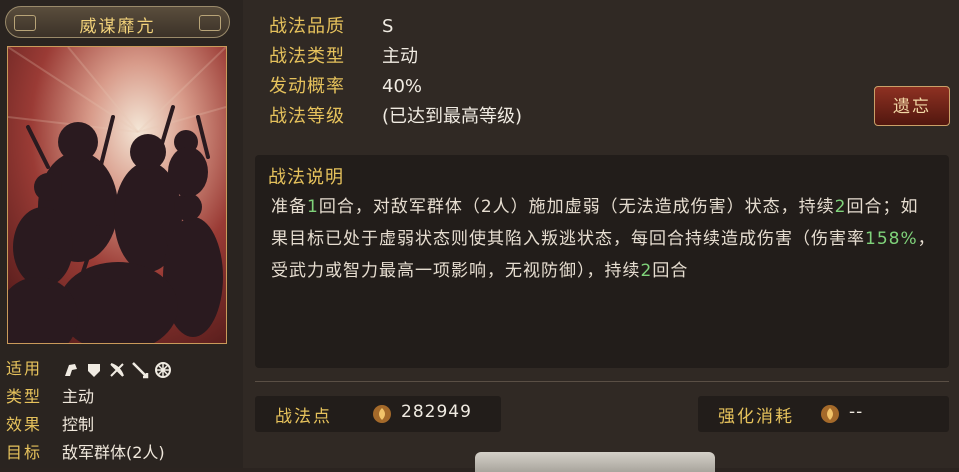  What do you see at coordinates (402, 86) in the screenshot?
I see `detail-value: 40%` at bounding box center [402, 86].